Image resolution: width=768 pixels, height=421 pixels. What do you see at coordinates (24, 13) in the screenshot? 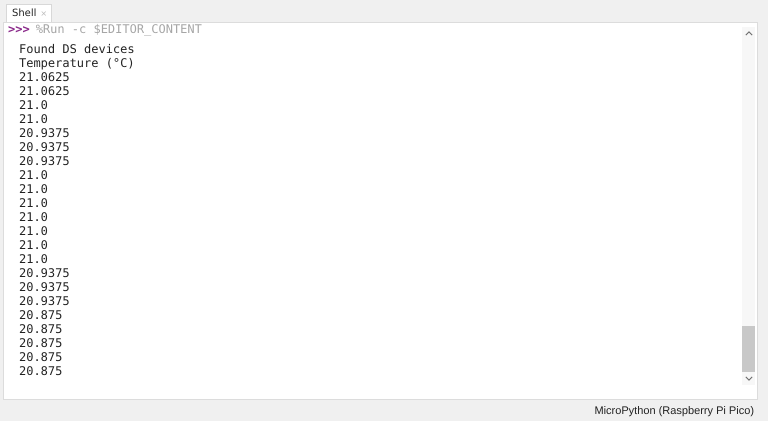
I see `tab-label: Shell` at bounding box center [24, 13].